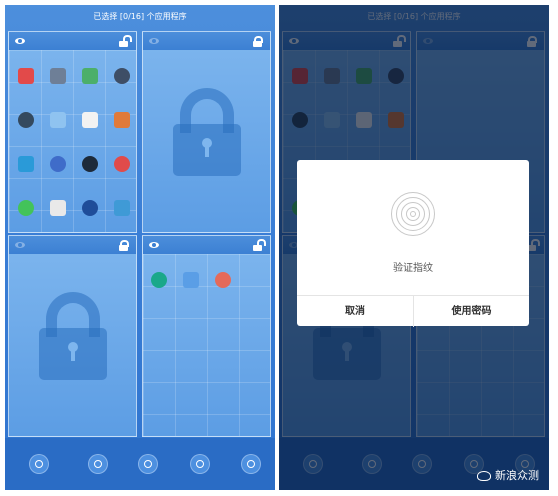  What do you see at coordinates (200, 464) in the screenshot?
I see `check-icon` at bounding box center [200, 464].